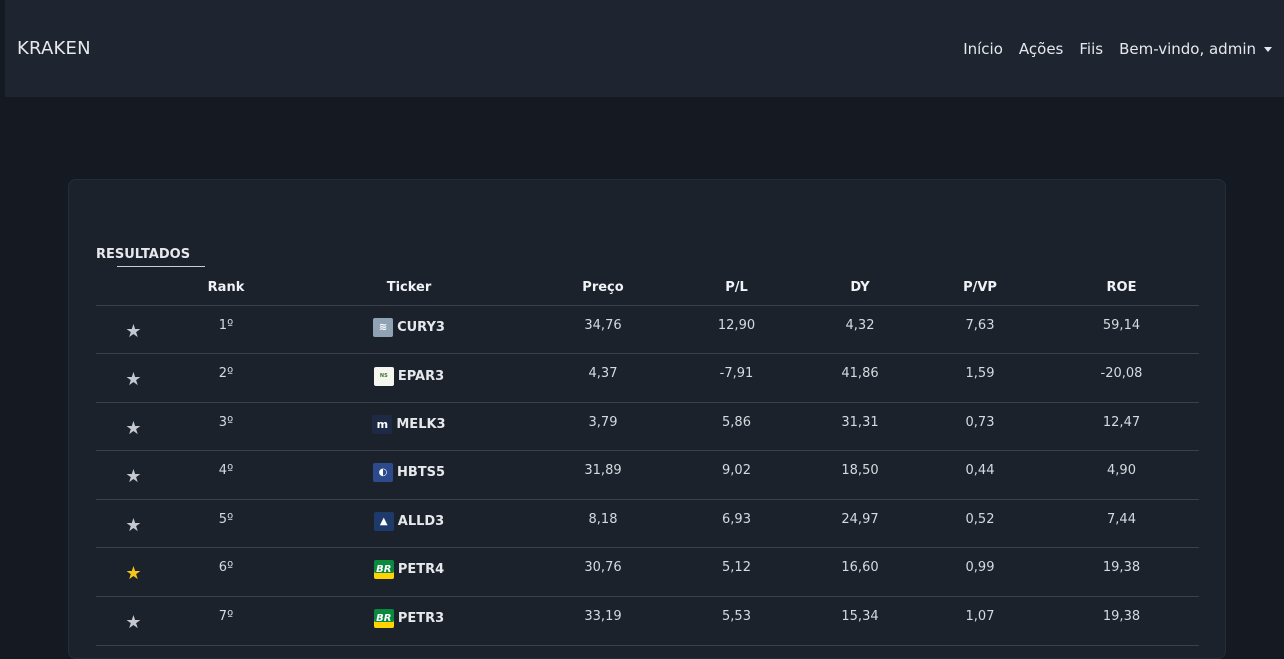 Image resolution: width=1284 pixels, height=659 pixels. Describe the element at coordinates (860, 475) in the screenshot. I see `dy-cell: 18,50` at that location.